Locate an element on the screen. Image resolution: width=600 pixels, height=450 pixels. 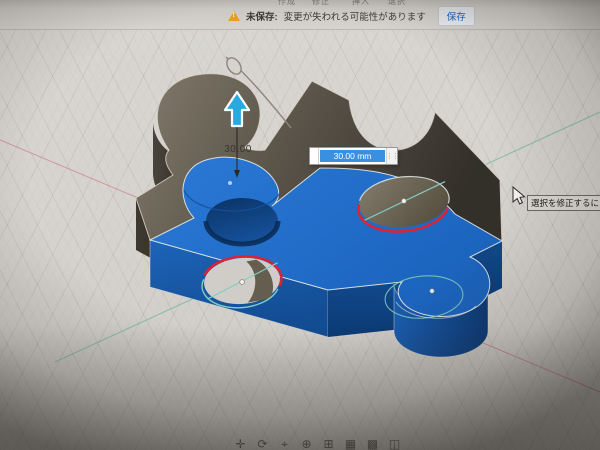
blue-front-right-face is located at coordinates (365, 309).